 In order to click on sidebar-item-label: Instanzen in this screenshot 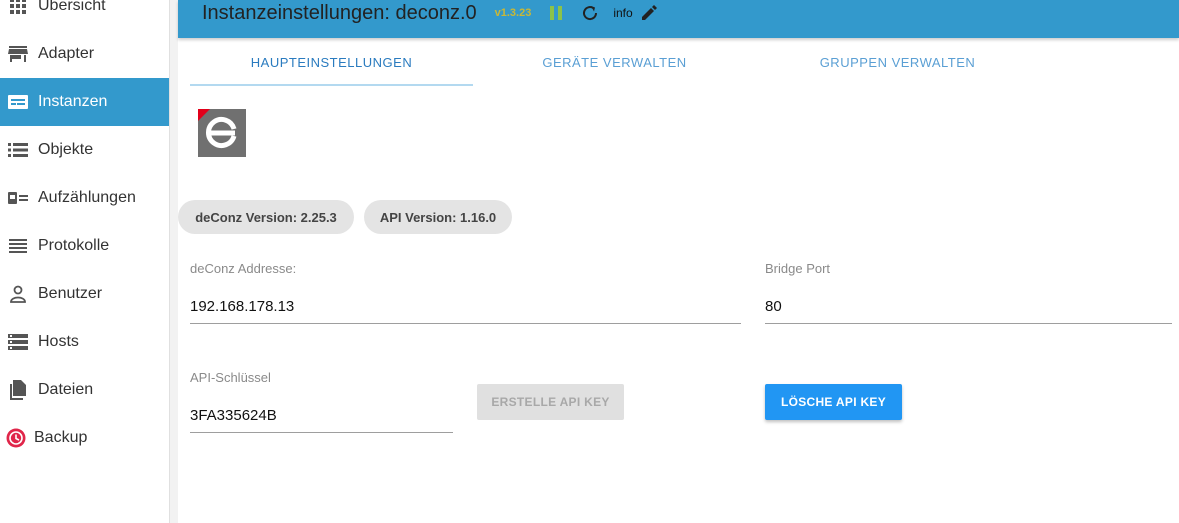, I will do `click(73, 101)`.